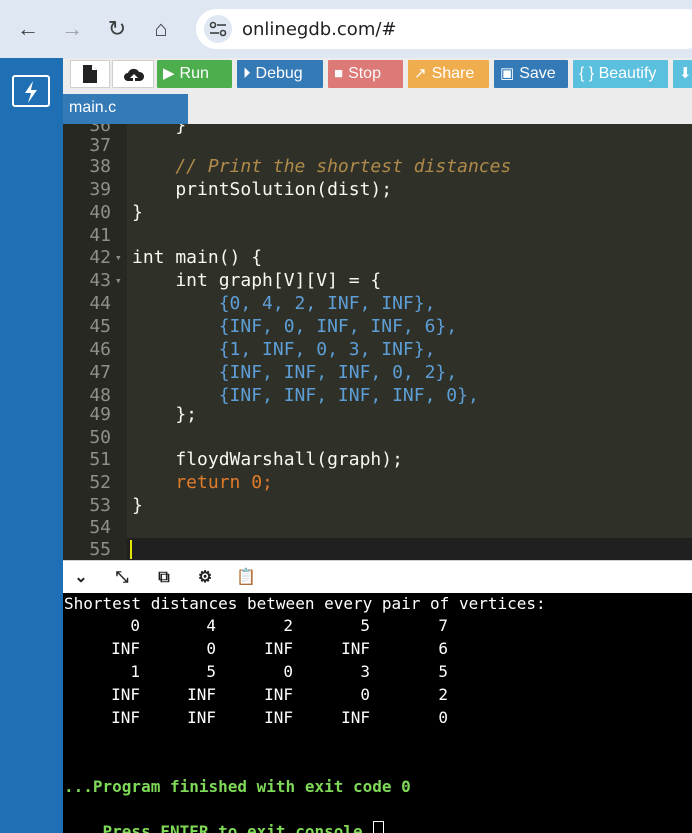 The width and height of the screenshot is (692, 833). I want to click on save-label: Save, so click(537, 73).